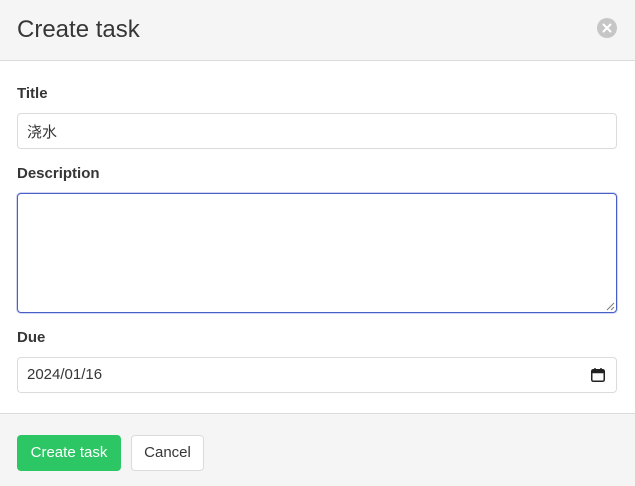 The height and width of the screenshot is (486, 635). Describe the element at coordinates (317, 375) in the screenshot. I see `due-date-input: 2024/01/16` at that location.